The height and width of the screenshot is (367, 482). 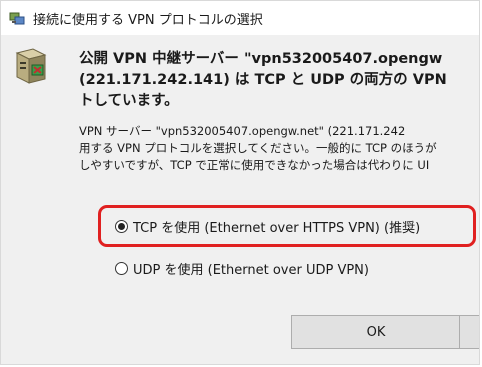 I want to click on description-line-2: 用する VPN プロトコルを選択してください。一般的に TCP のほうが, so click(x=258, y=148).